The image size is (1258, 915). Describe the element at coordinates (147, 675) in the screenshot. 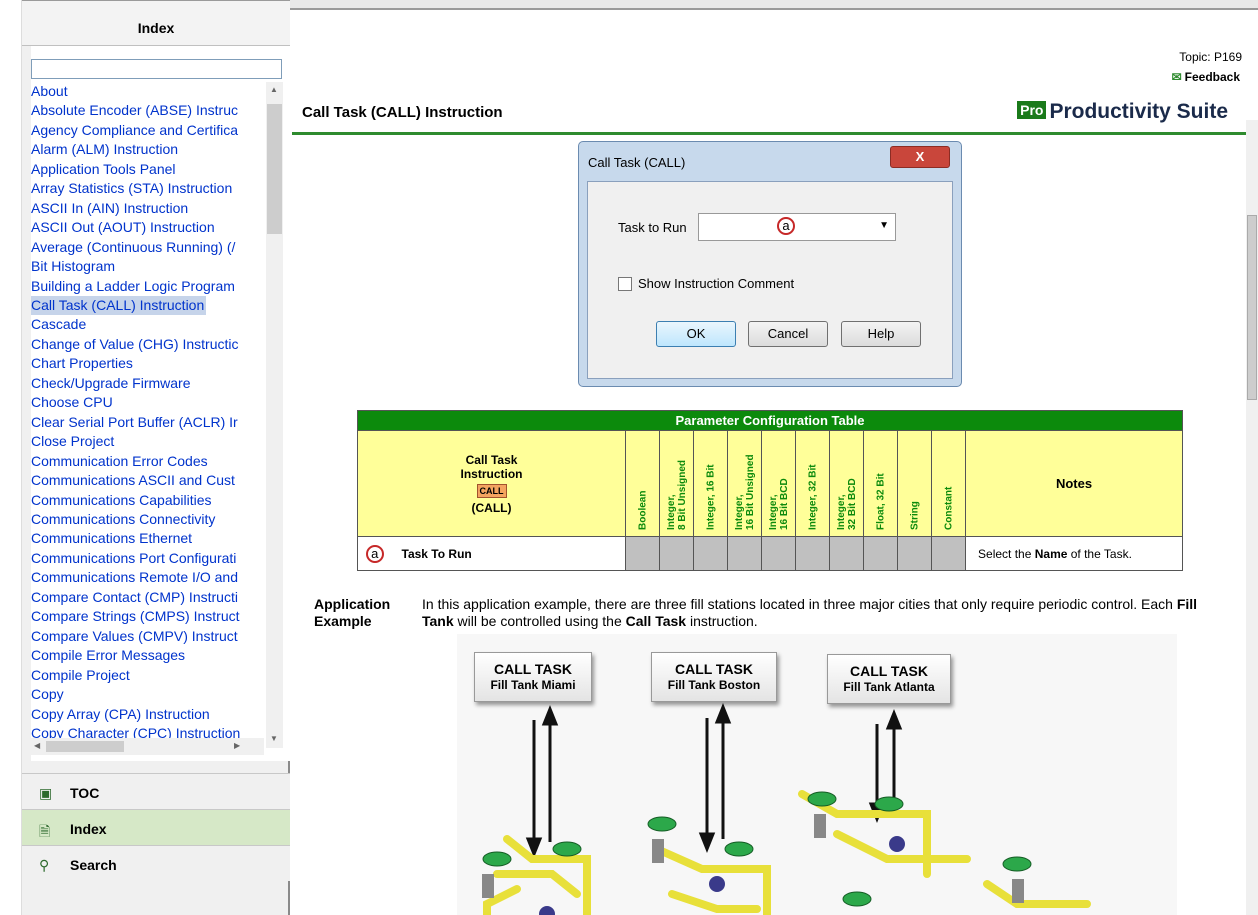

I see `index-item: Compile Project` at that location.